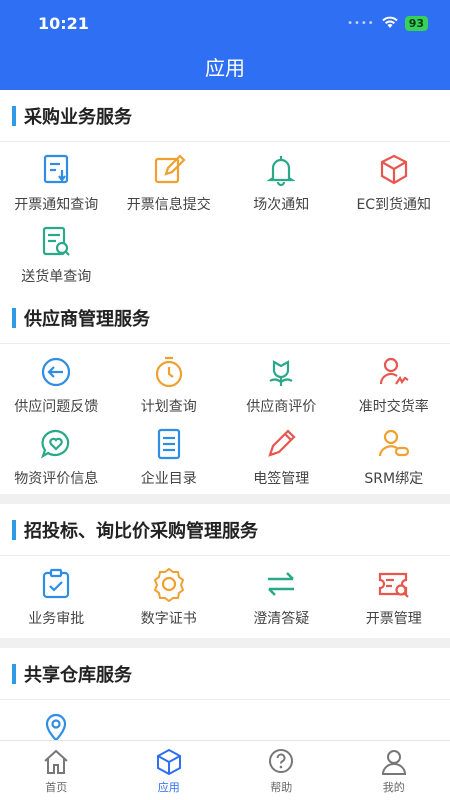 The width and height of the screenshot is (450, 800). What do you see at coordinates (56, 205) in the screenshot?
I see `app-label: 开票通知查询` at bounding box center [56, 205].